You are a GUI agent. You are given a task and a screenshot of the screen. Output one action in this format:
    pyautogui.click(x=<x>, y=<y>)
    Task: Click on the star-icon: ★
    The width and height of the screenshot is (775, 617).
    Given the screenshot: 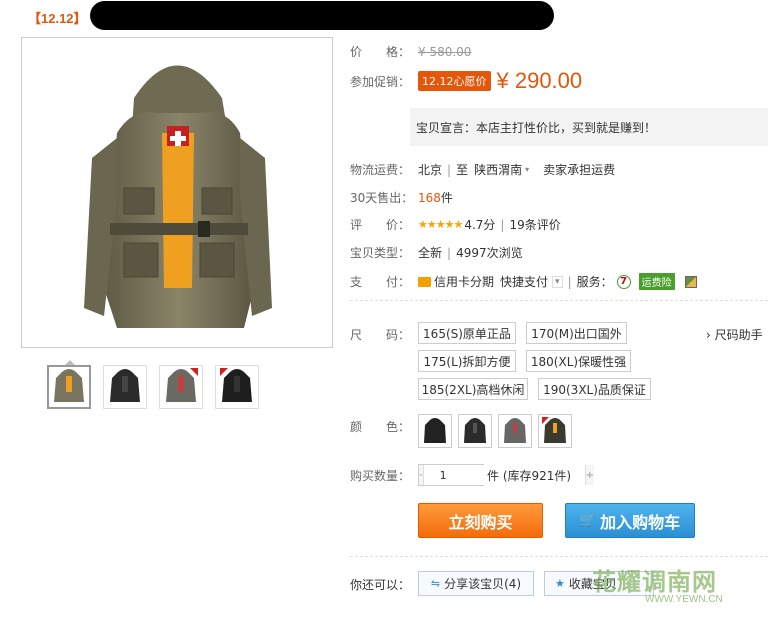 What is the action you would take?
    pyautogui.click(x=560, y=583)
    